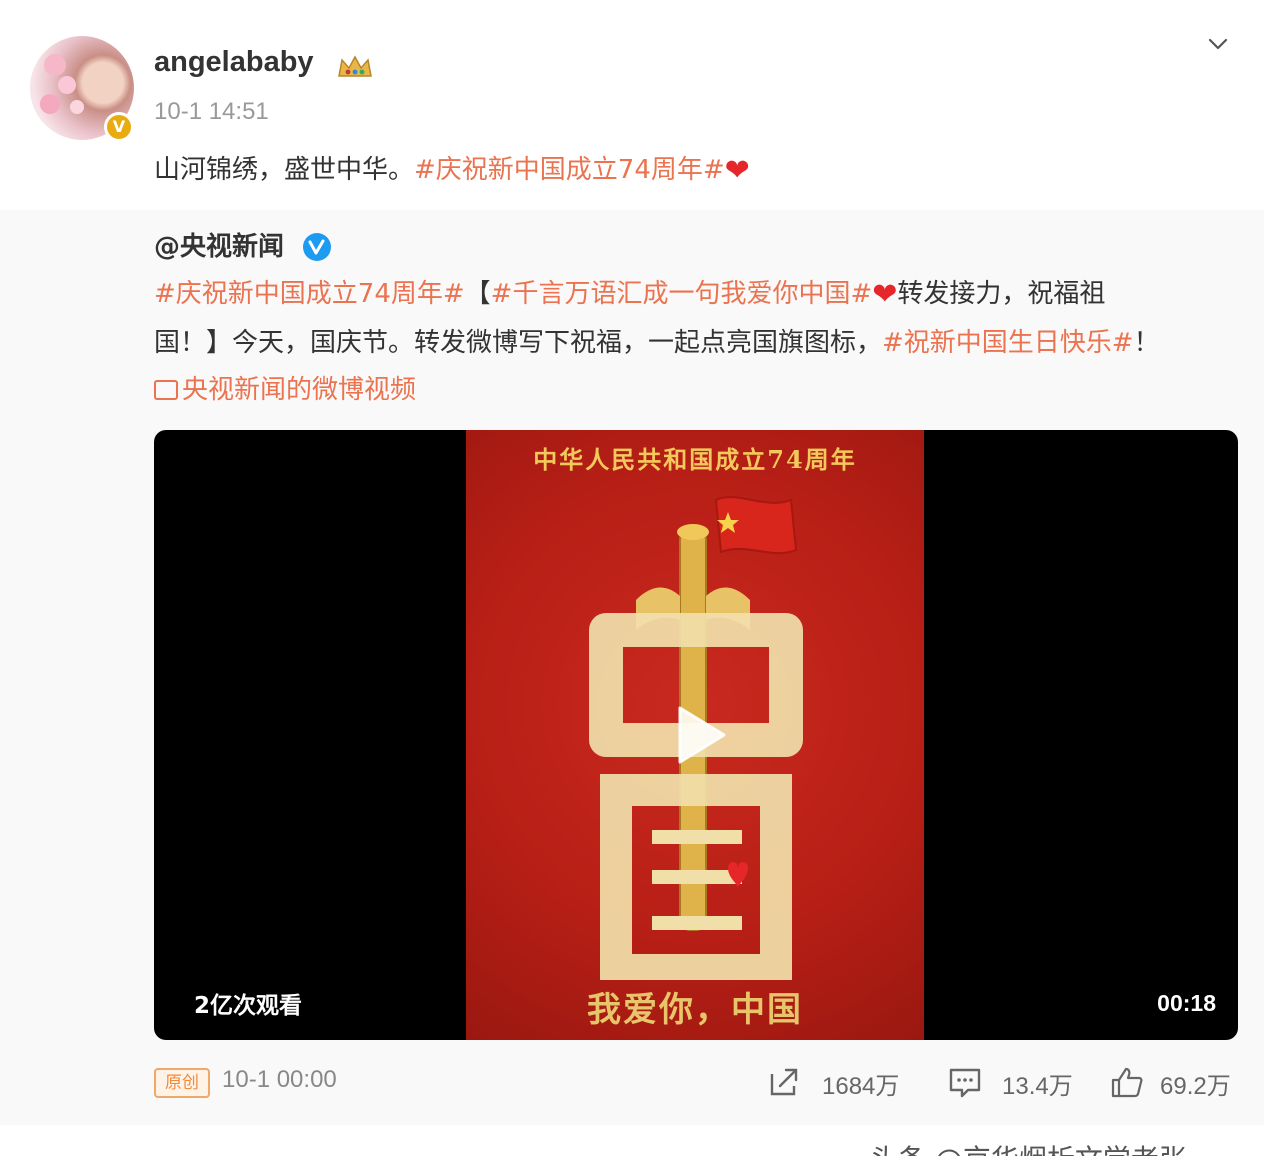 The image size is (1264, 1156). Describe the element at coordinates (965, 1082) in the screenshot. I see `comment-icon` at that location.